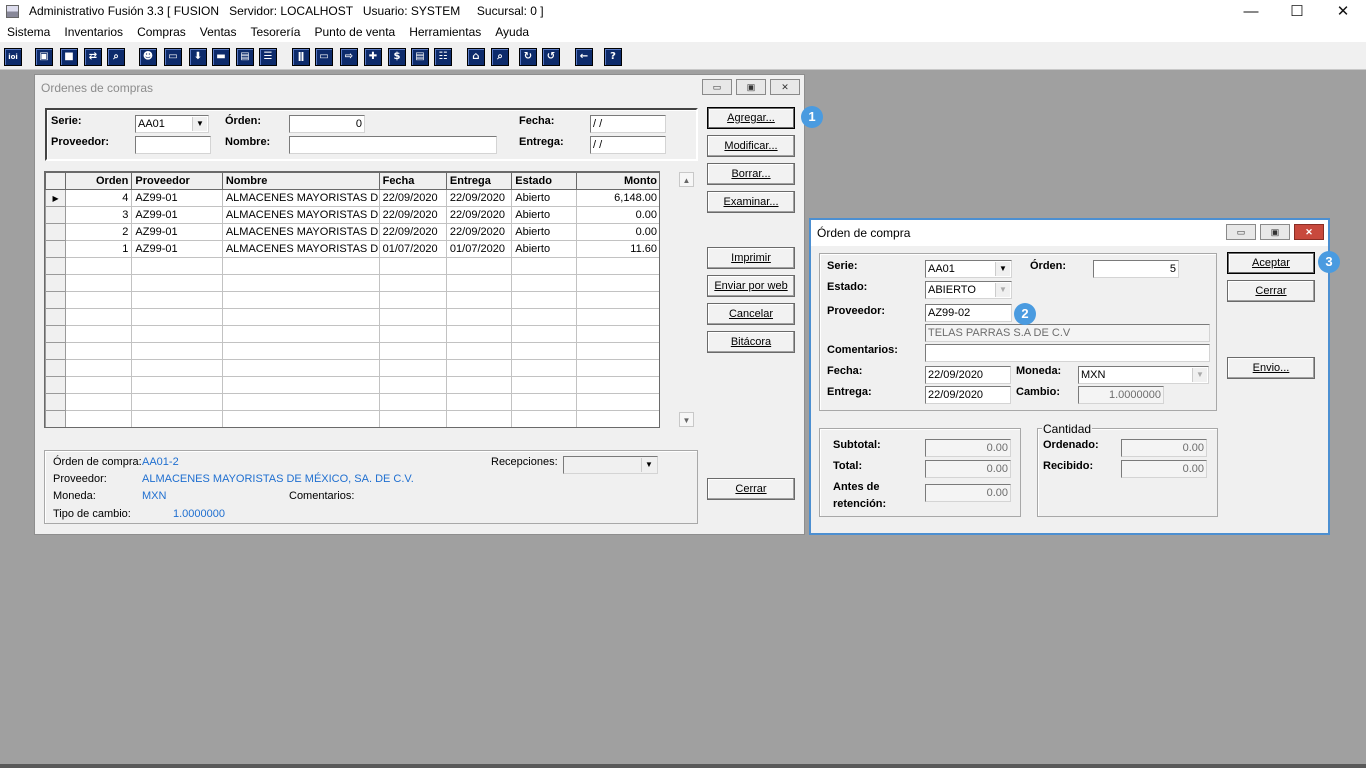  What do you see at coordinates (327, 124) in the screenshot?
I see `orden-input: 0` at bounding box center [327, 124].